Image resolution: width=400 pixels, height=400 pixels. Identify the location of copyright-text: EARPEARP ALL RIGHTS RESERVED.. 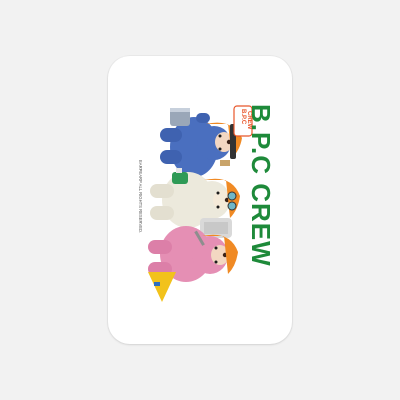
(140, 196).